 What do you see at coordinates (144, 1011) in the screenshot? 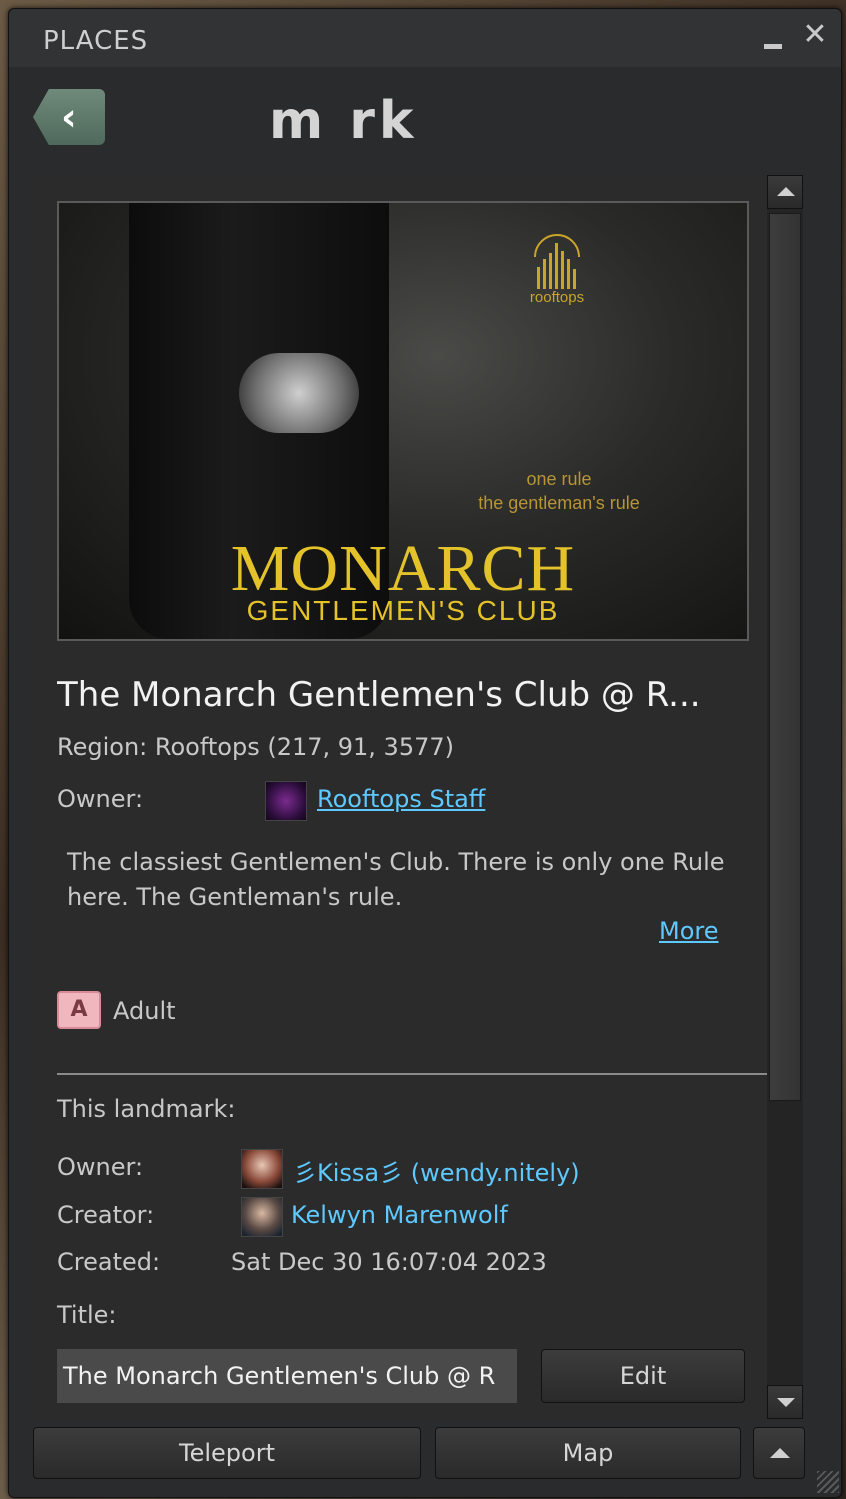
I see `maturity-label: Adult` at bounding box center [144, 1011].